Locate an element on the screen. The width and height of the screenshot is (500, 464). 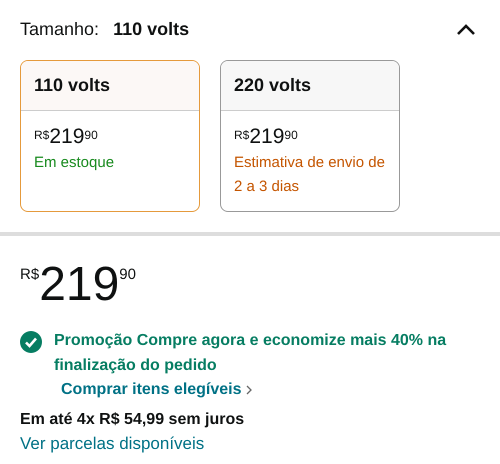
availability-text: Estimativa de envio de 2 a 3 dias is located at coordinates (310, 175).